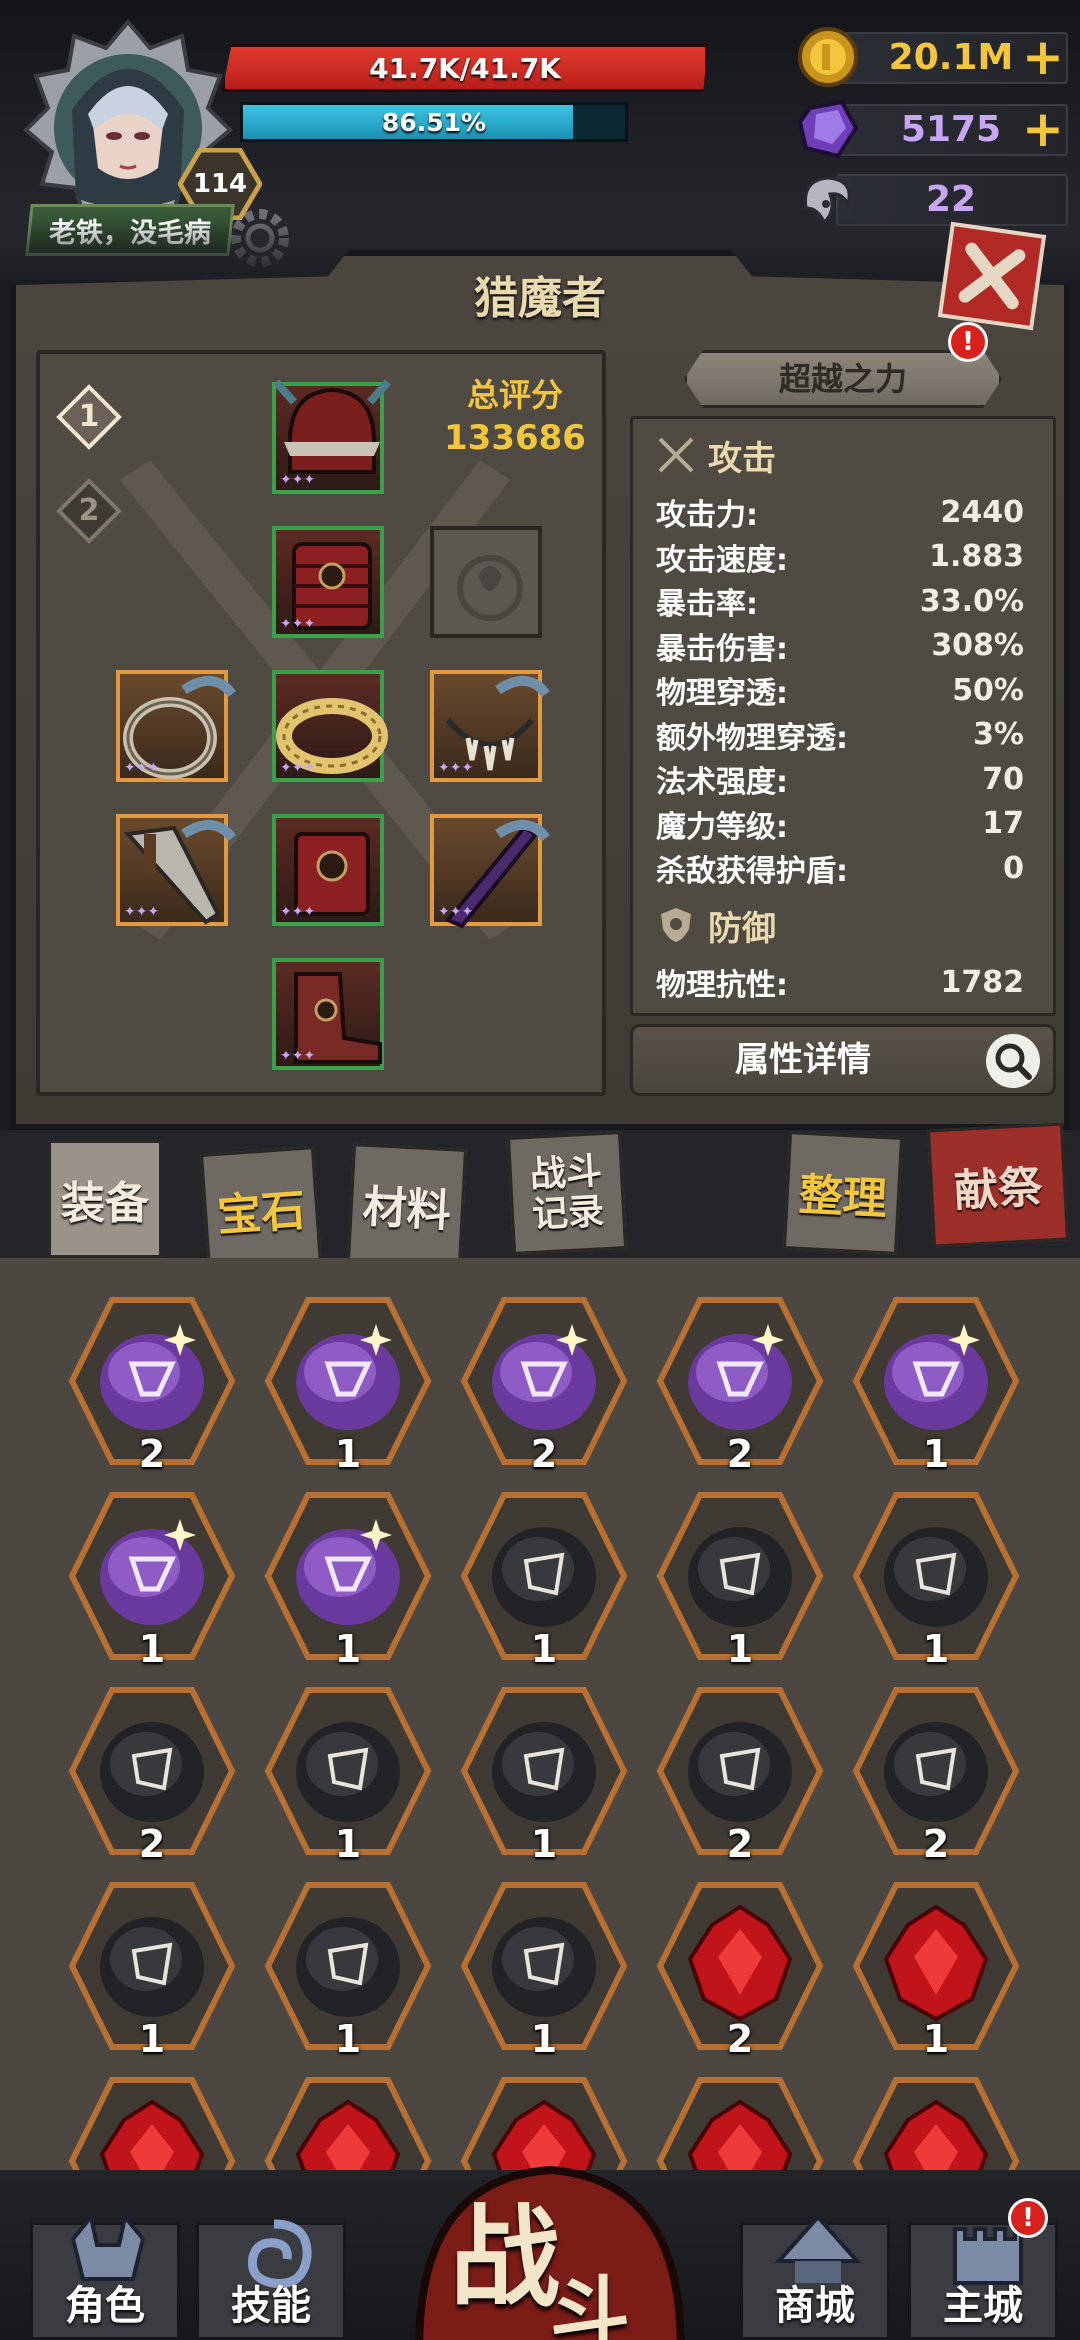  I want to click on nav-character-button: 角色, so click(105, 2276).